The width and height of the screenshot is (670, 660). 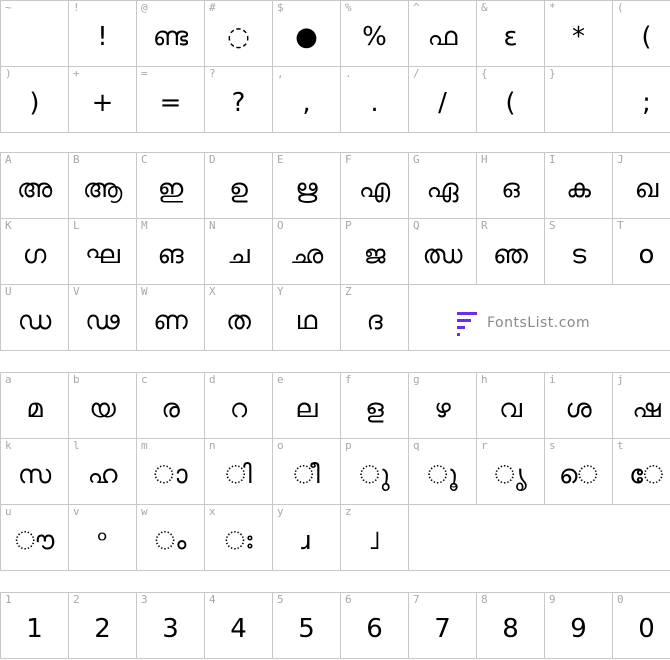 What do you see at coordinates (34, 537) in the screenshot?
I see `glyph-cell: uൗ` at bounding box center [34, 537].